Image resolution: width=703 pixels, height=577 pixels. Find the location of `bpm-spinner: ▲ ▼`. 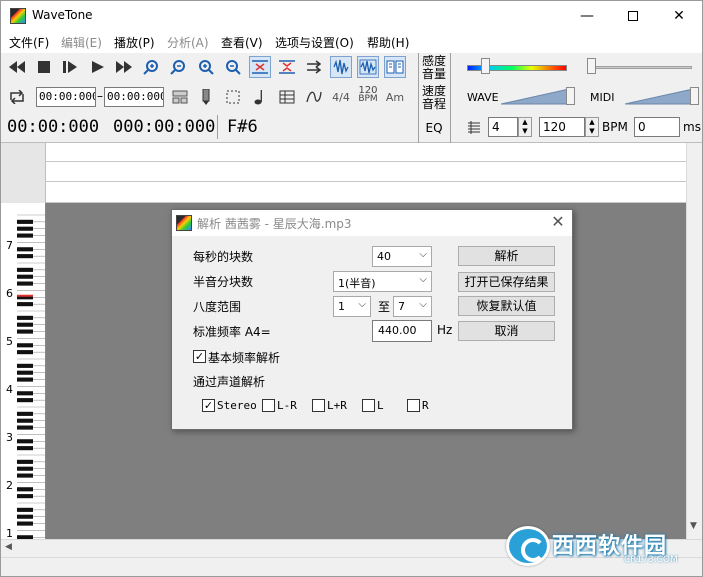

bpm-spinner: ▲ ▼ is located at coordinates (592, 127).